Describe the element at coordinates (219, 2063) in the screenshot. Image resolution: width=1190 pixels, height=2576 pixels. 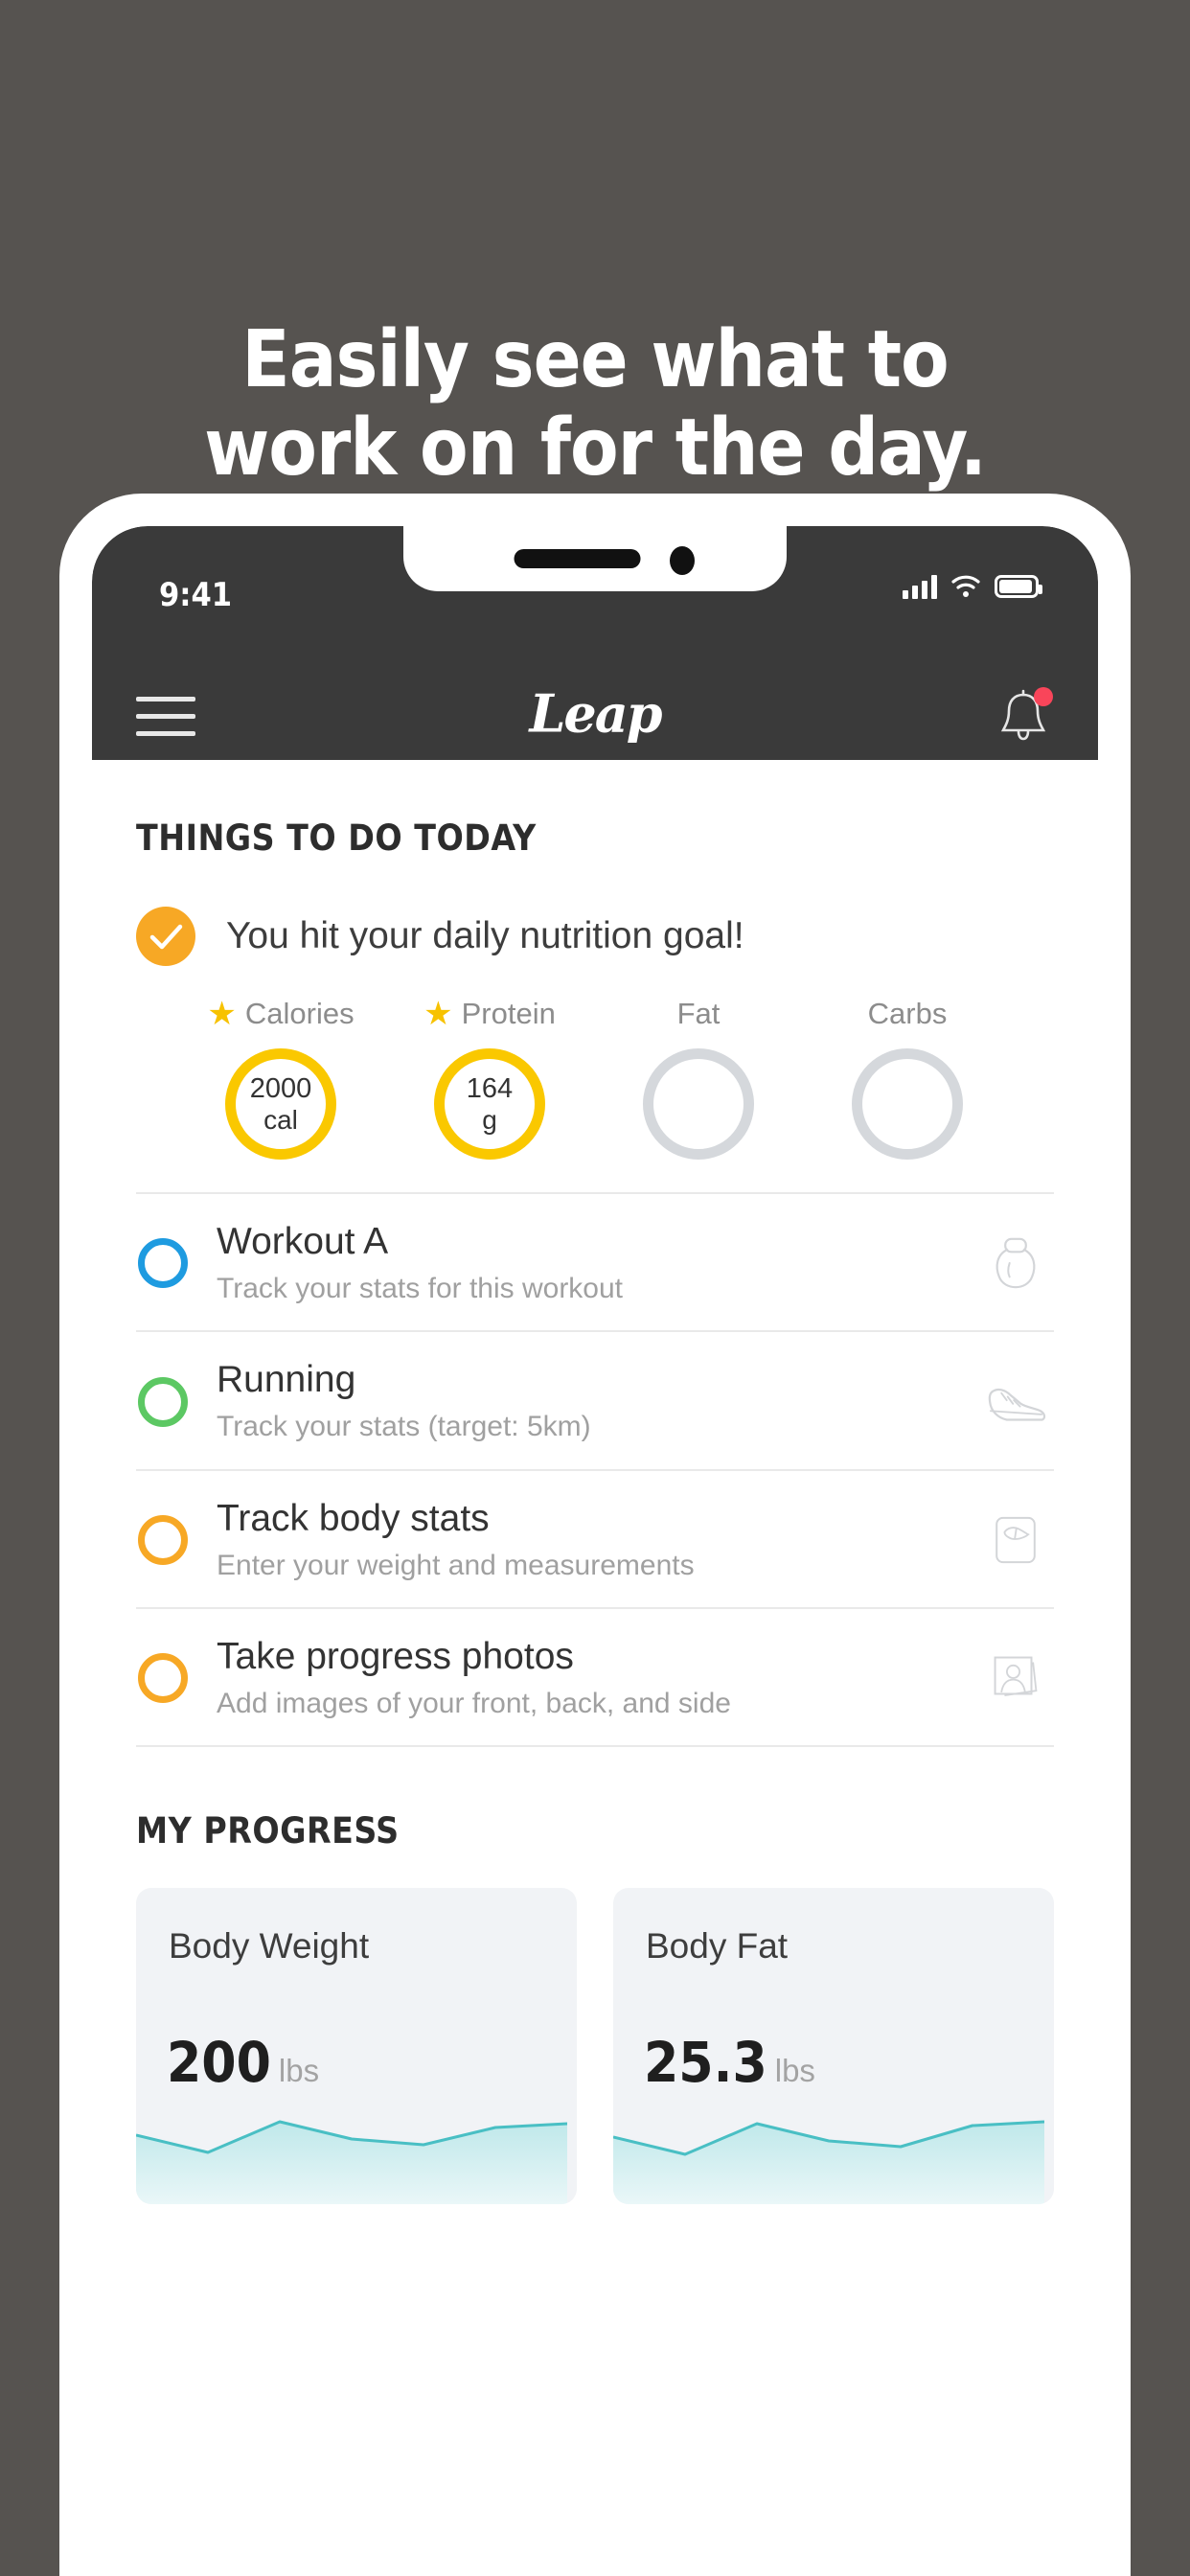
I see `card-number: 200` at that location.